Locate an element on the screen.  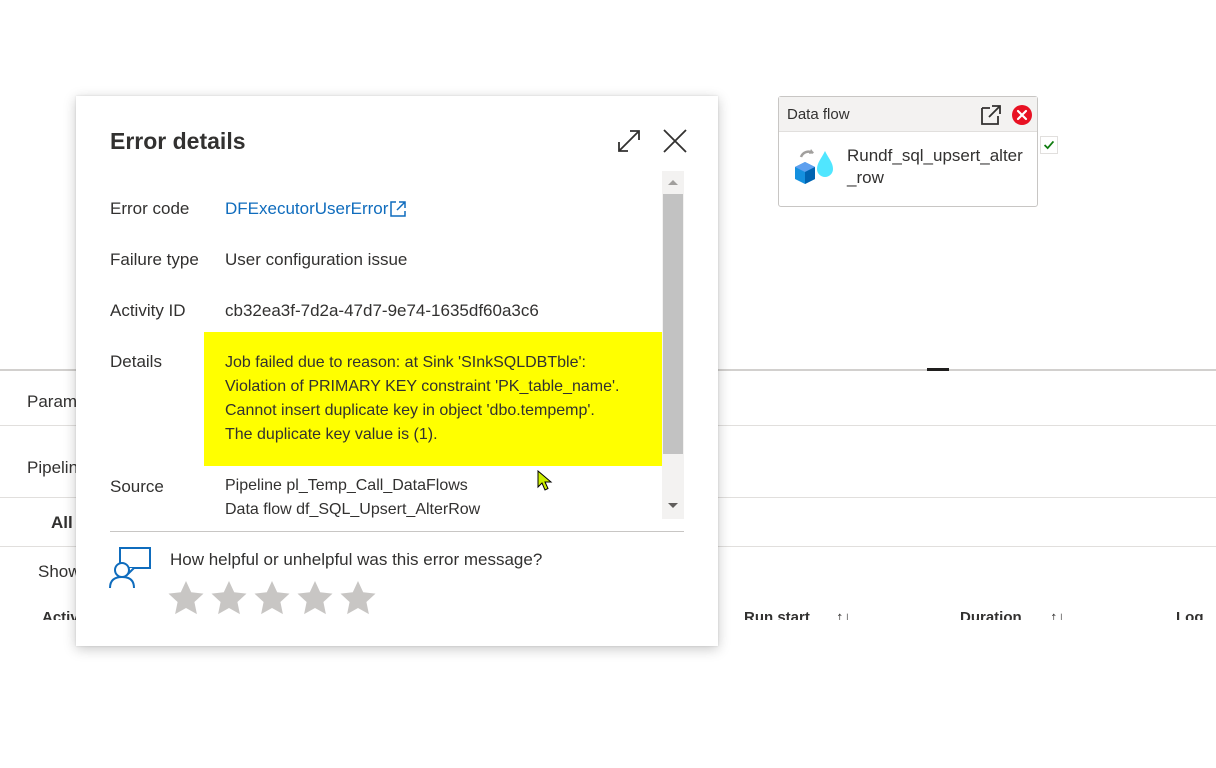
data-flow-activity-name: Rundf_sql_upsert_alter_row is located at coordinates (935, 166).